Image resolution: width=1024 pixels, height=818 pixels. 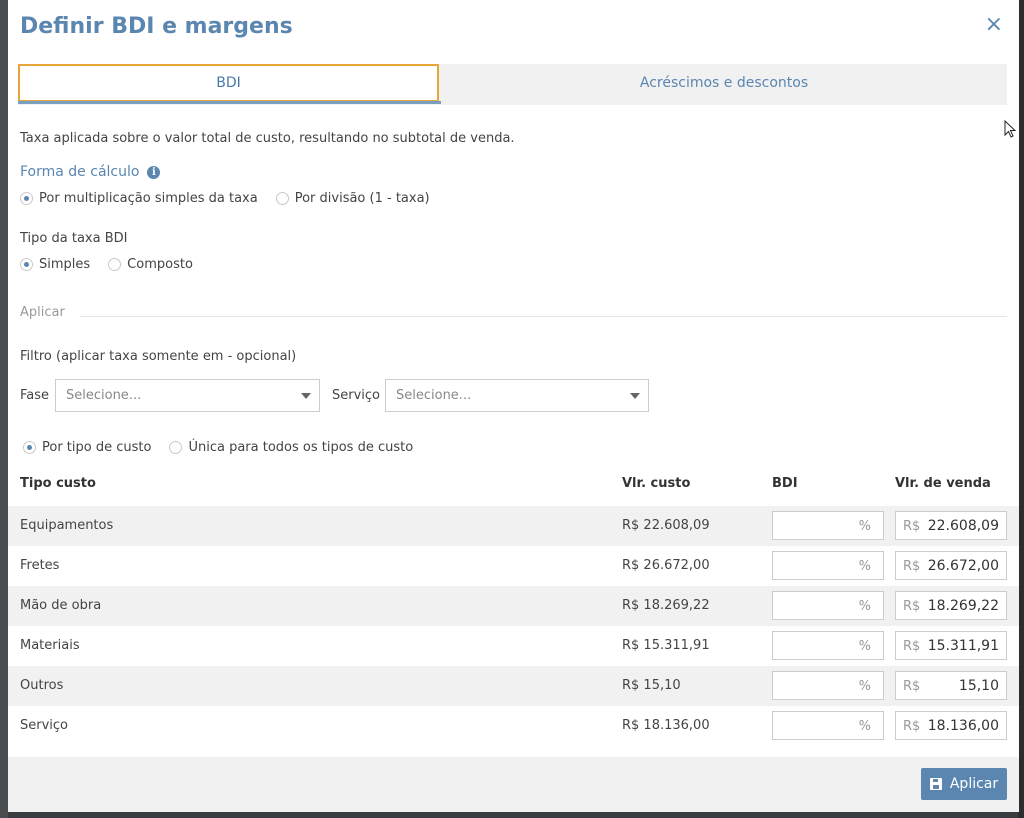 What do you see at coordinates (513, 526) in the screenshot?
I see `table-row: Equipamentos R$ 22.608,09 % R$ 22.608,09` at bounding box center [513, 526].